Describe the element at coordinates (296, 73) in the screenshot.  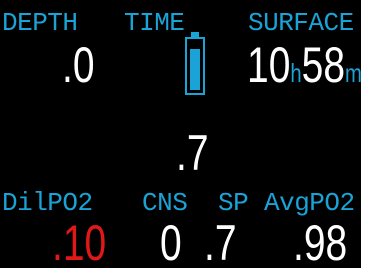
I see `surface-hours-unit: h` at that location.